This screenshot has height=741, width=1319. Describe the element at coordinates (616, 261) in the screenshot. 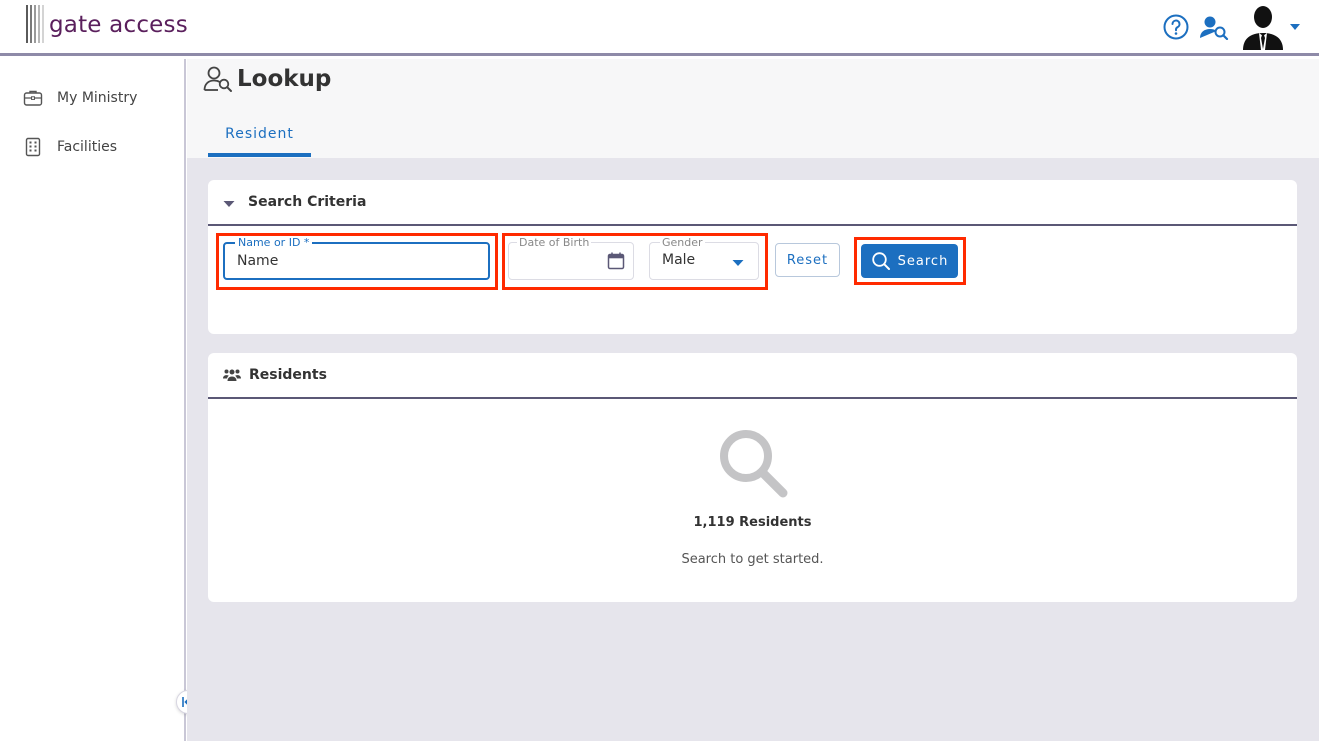

I see `calendar-icon` at that location.